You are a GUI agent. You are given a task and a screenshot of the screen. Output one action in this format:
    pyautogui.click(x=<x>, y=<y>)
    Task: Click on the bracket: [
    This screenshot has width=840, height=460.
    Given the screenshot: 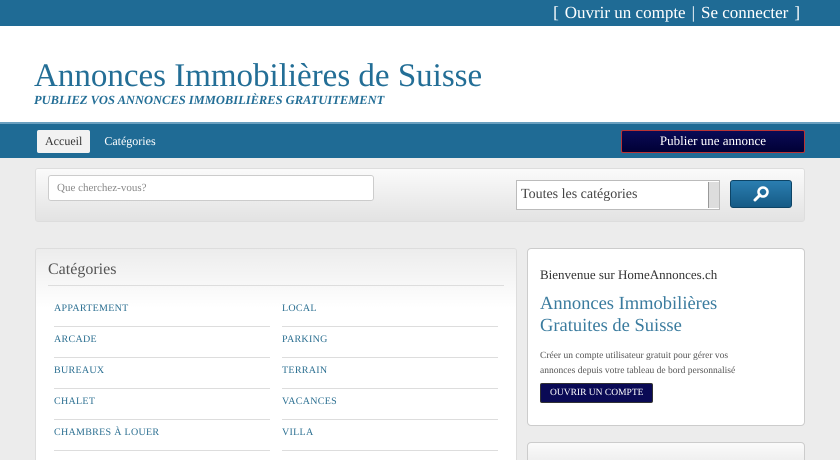 What is the action you would take?
    pyautogui.click(x=556, y=13)
    